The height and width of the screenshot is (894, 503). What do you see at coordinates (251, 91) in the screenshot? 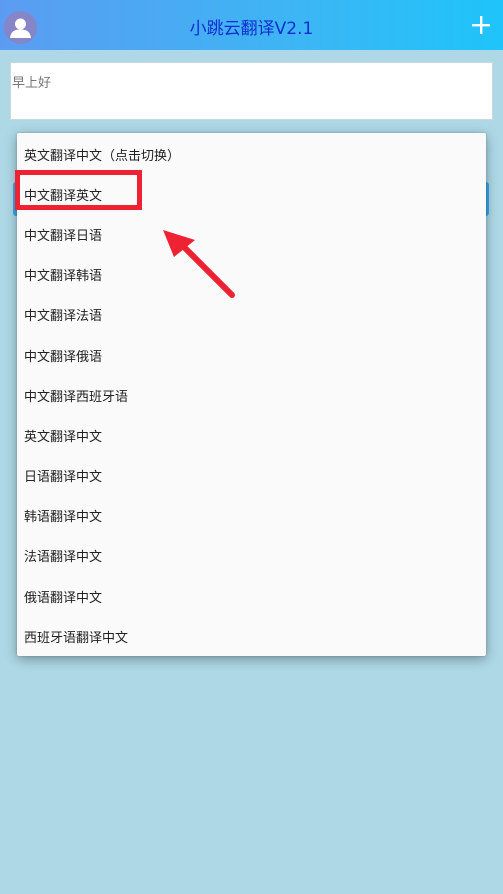
I see `source-text-input: 早上好` at bounding box center [251, 91].